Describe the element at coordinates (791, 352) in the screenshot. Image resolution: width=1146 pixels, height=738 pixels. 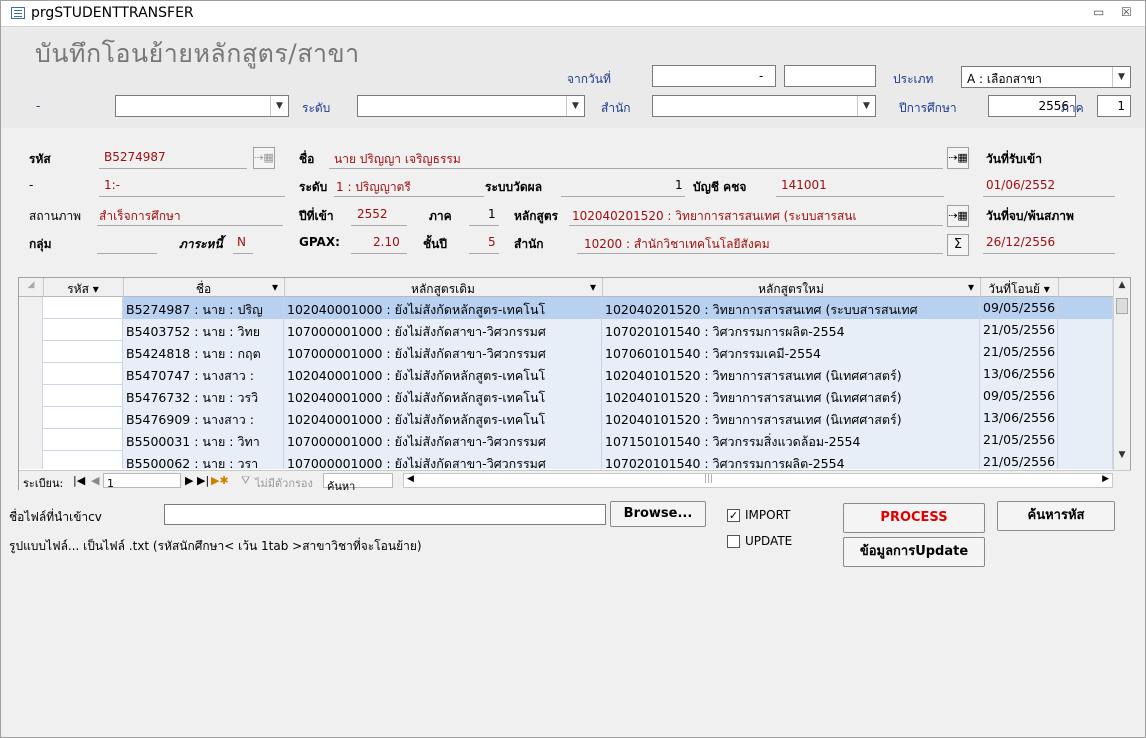
I see `cell-new-curriculum: 107060101540 : วิศวกรรมเคมี-2554` at that location.